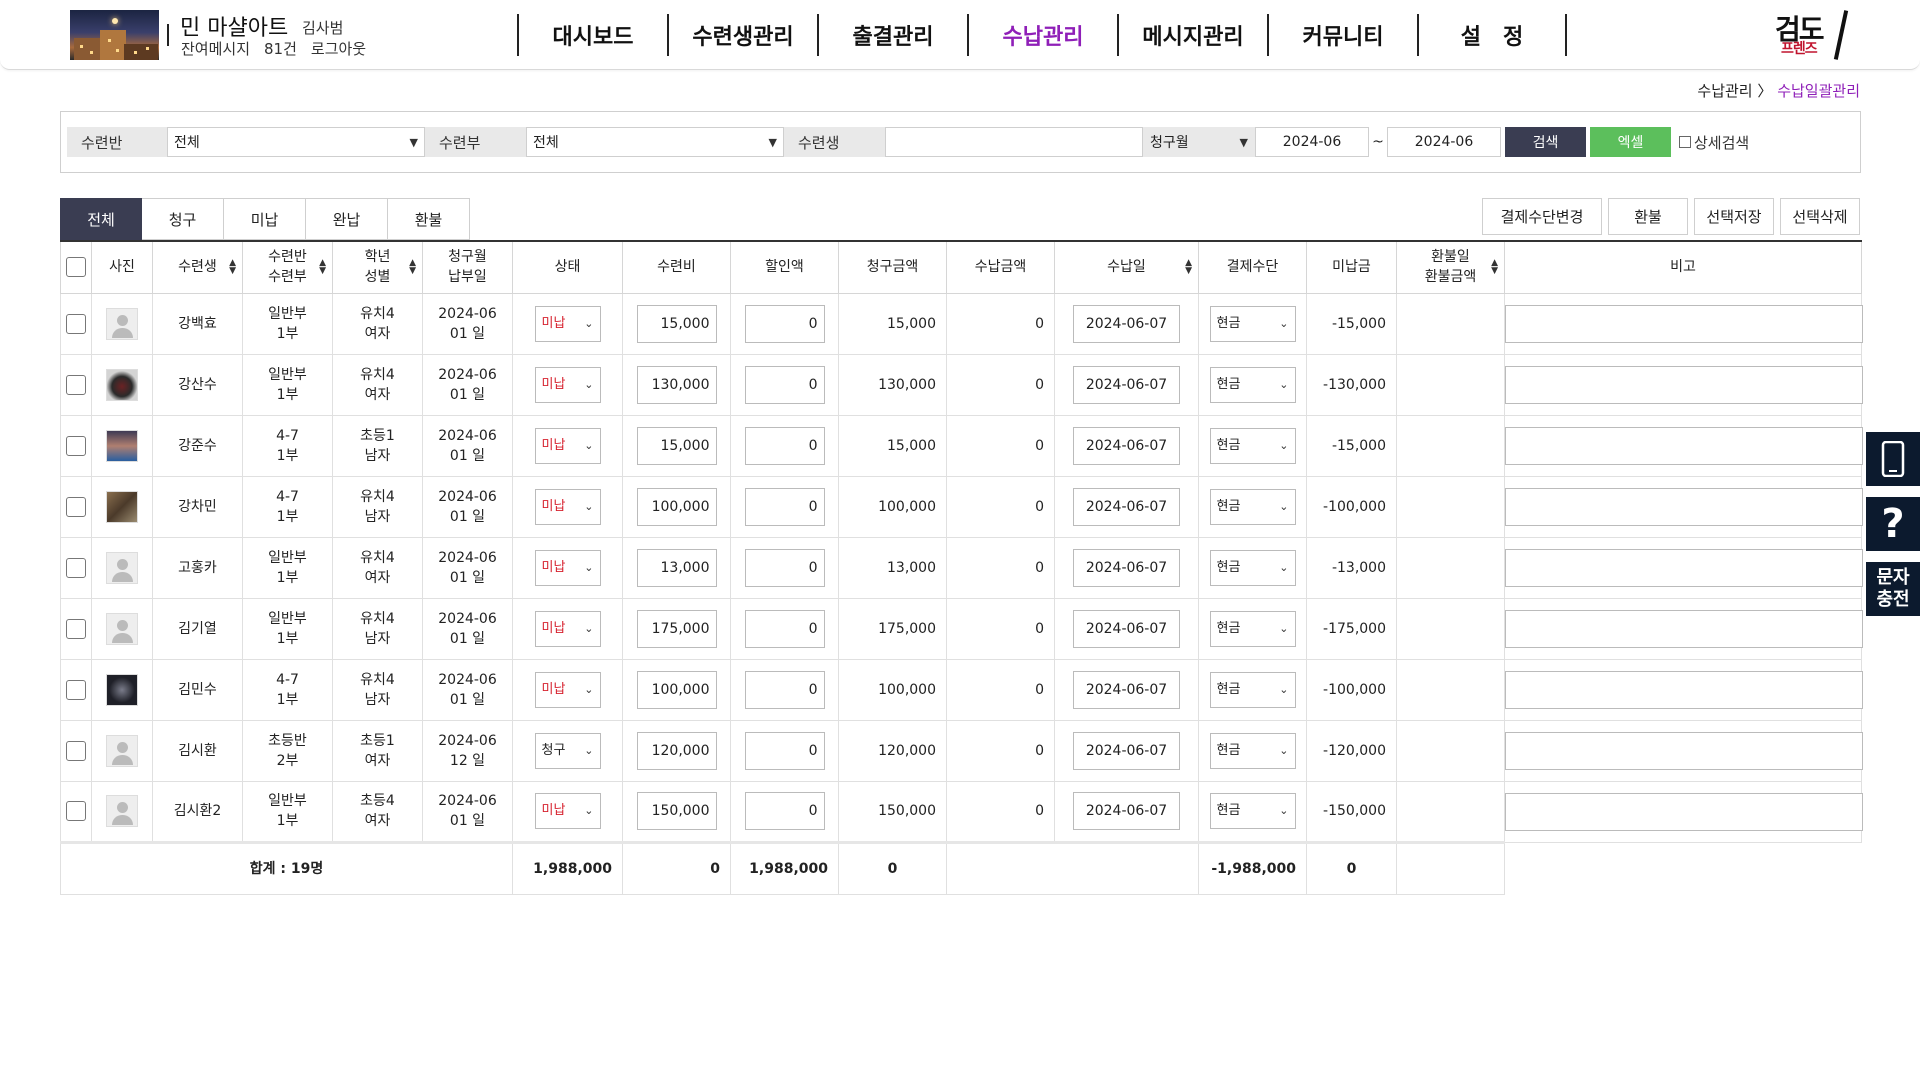  Describe the element at coordinates (114, 35) in the screenshot. I see `org-logo-image` at that location.